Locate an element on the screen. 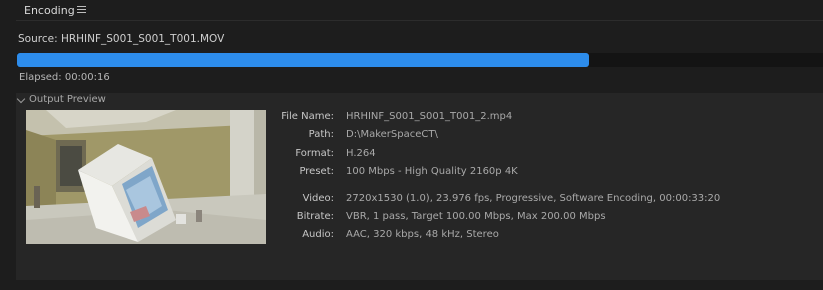 Image resolution: width=823 pixels, height=290 pixels. encoding-progress-bar is located at coordinates (420, 60).